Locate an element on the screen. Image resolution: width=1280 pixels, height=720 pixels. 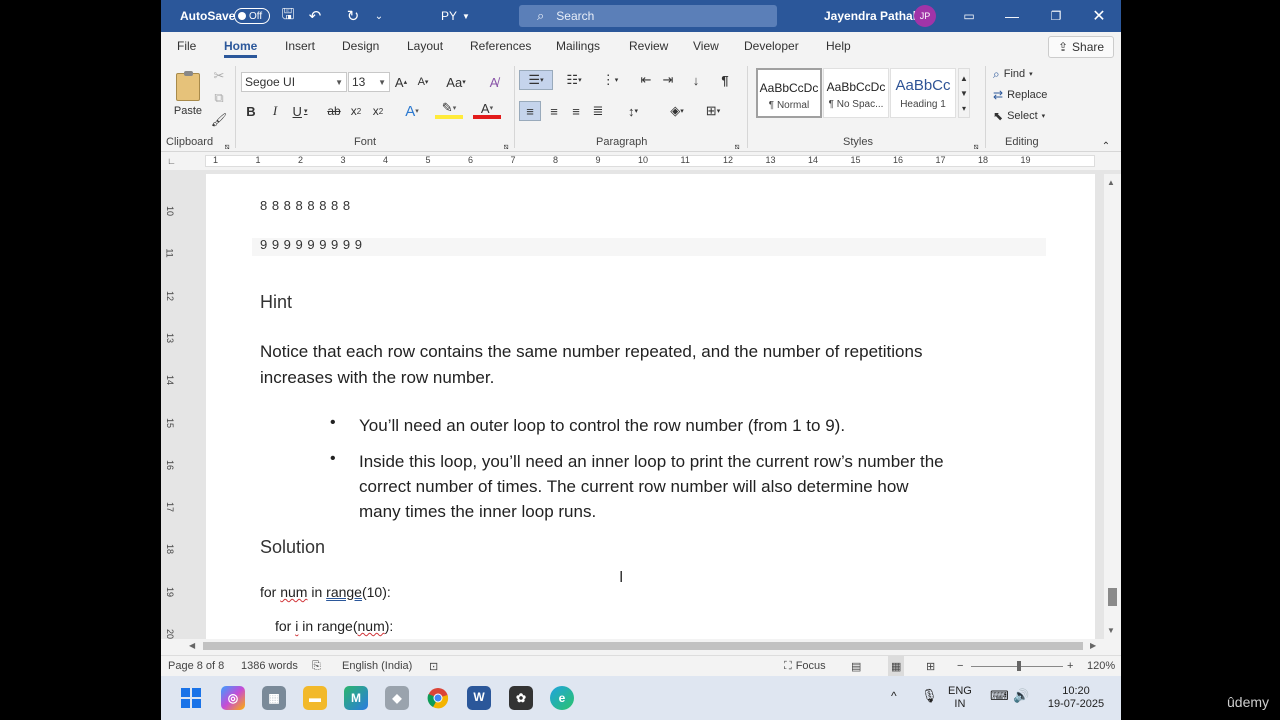
print-layout-icon: ▦ is located at coordinates (896, 666).